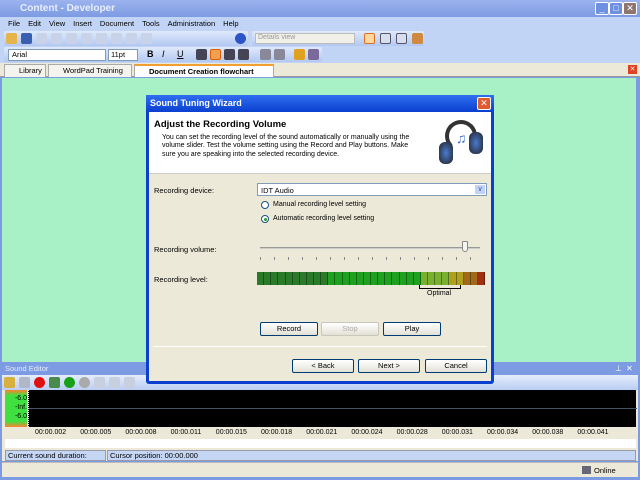 The width and height of the screenshot is (640, 480). I want to click on copy-icon, so click(71, 38).